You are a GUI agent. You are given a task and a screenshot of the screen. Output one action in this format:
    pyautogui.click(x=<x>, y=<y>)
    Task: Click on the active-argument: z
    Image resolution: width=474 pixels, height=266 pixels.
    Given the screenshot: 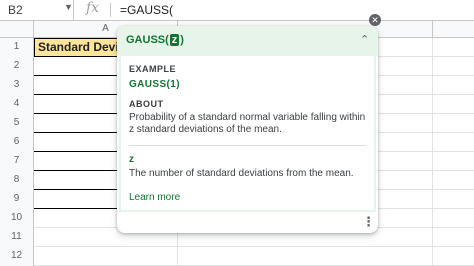 What is the action you would take?
    pyautogui.click(x=174, y=40)
    